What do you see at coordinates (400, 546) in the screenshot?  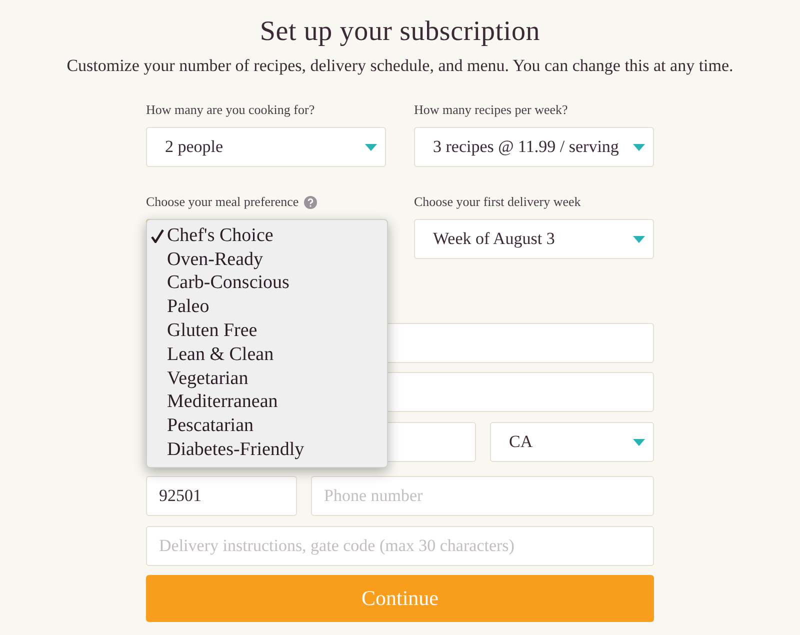 I see `instructions-field: Delivery instructions, gate code (max 30 characters)` at bounding box center [400, 546].